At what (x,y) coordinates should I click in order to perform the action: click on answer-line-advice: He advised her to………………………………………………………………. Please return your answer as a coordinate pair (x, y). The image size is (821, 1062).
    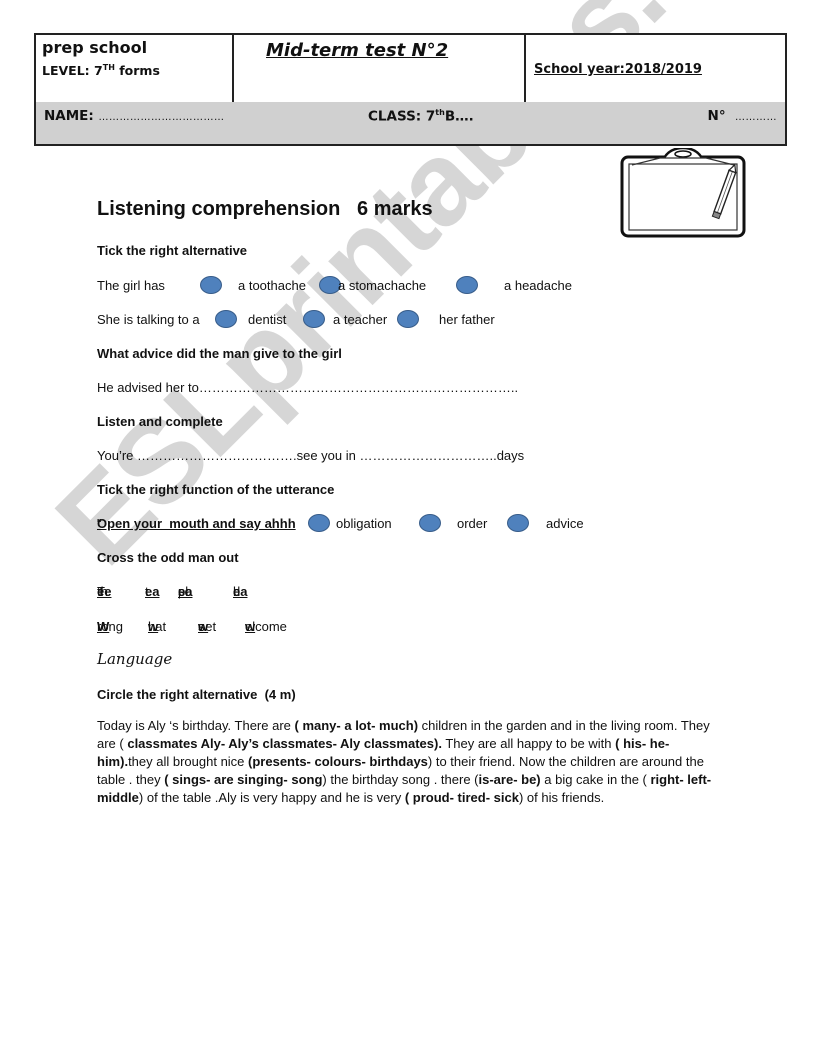
    Looking at the image, I should click on (307, 387).